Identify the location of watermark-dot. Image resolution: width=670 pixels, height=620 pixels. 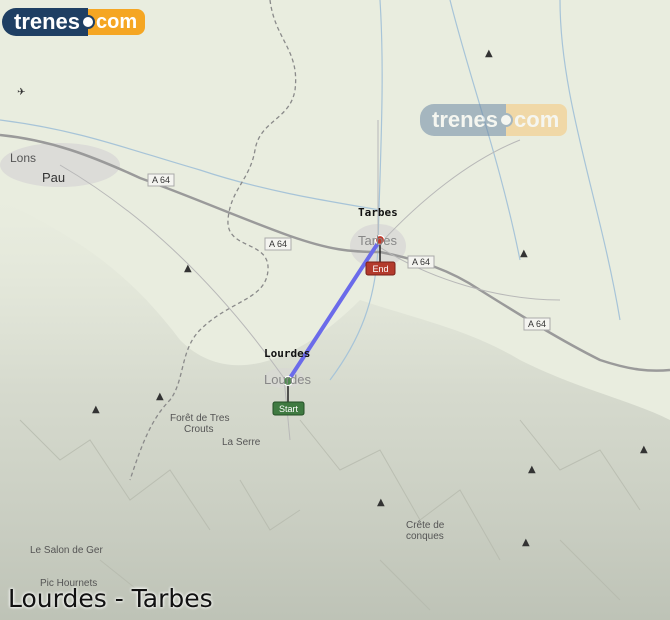
(506, 120).